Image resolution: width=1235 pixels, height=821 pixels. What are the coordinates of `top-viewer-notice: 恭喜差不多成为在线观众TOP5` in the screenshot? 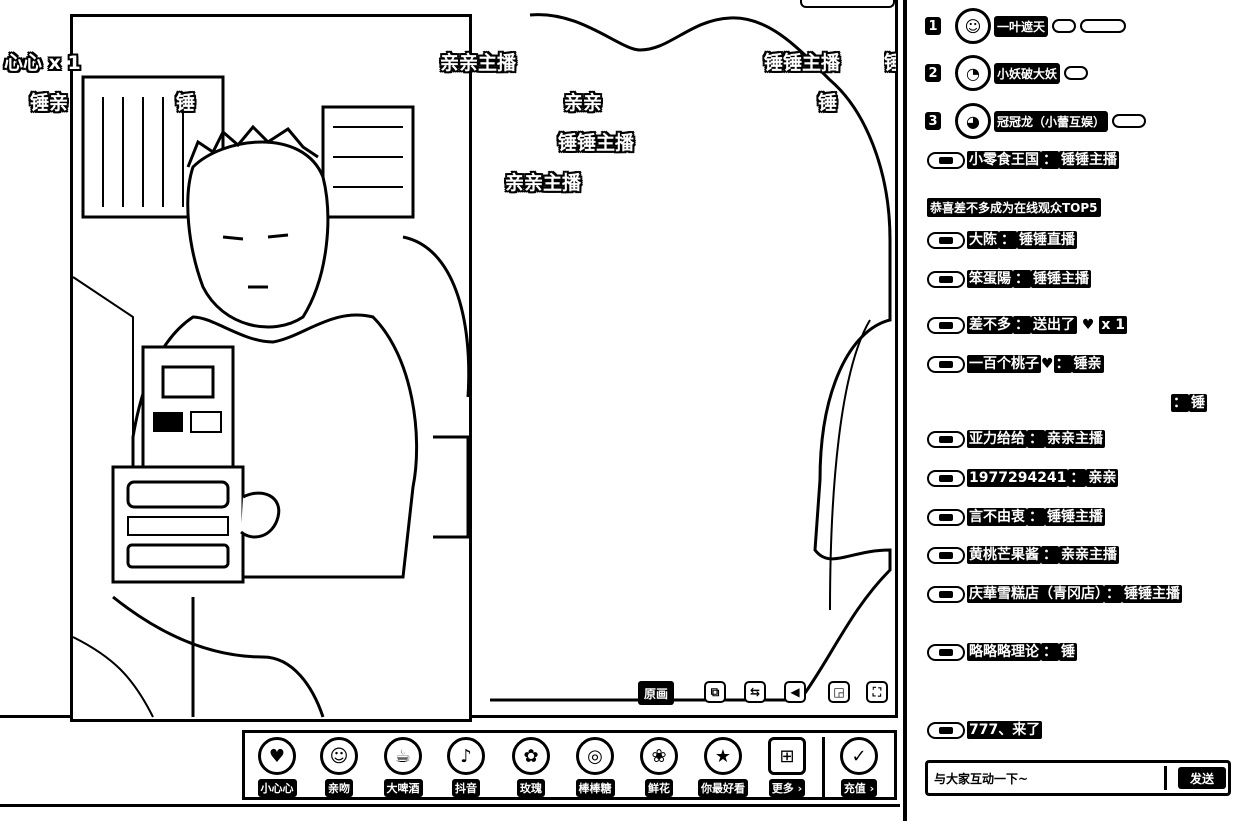 It's located at (1014, 207).